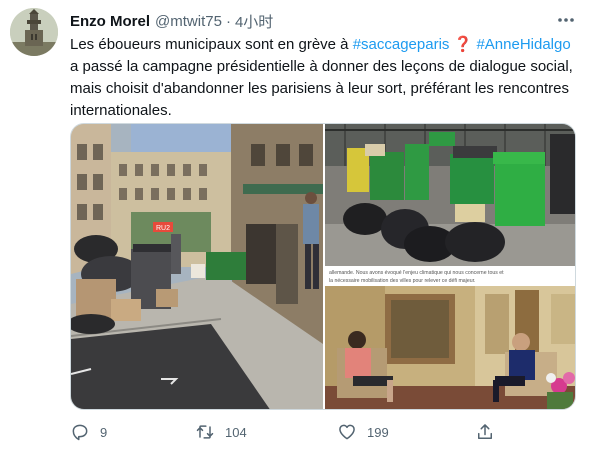  I want to click on retweet-button: 104, so click(221, 432).